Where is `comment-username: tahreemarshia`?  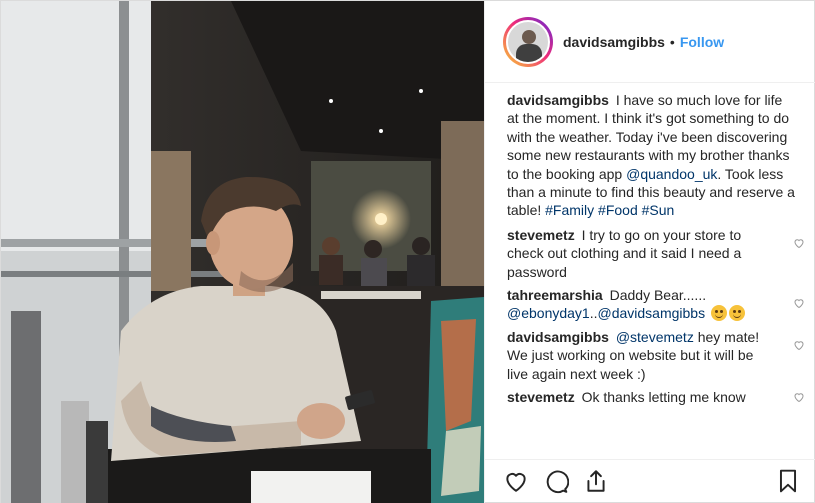
comment-username: tahreemarshia is located at coordinates (555, 295).